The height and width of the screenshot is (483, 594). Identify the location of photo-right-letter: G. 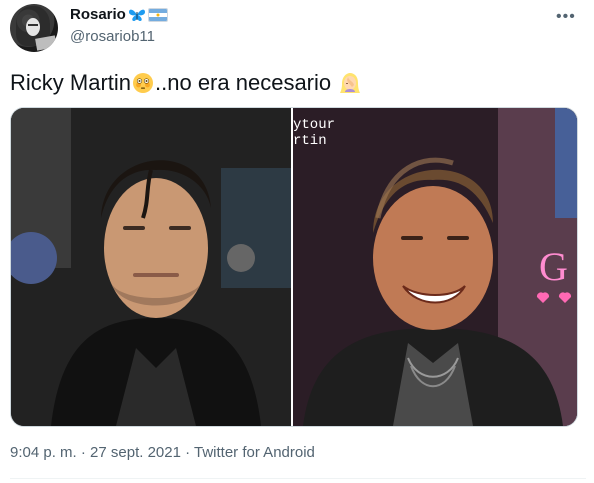
(553, 266).